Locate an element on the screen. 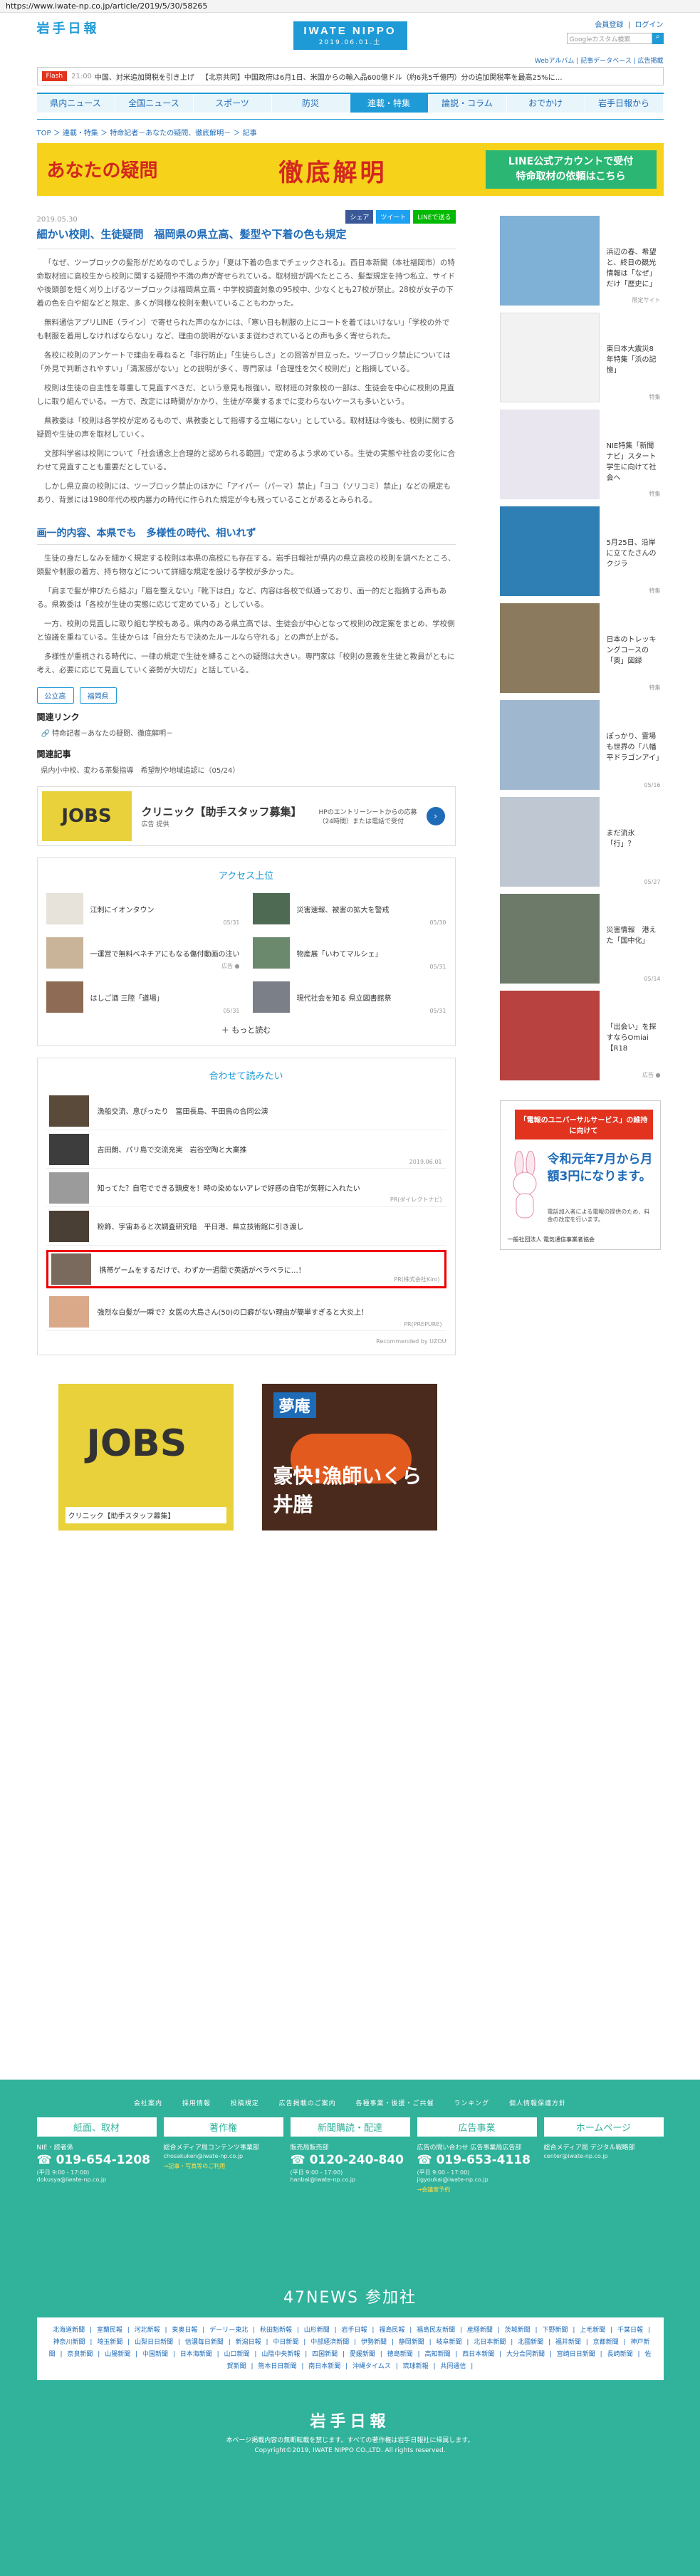 The height and width of the screenshot is (2576, 700). partner-paper-link: 熊本日日新聞 is located at coordinates (277, 2366).